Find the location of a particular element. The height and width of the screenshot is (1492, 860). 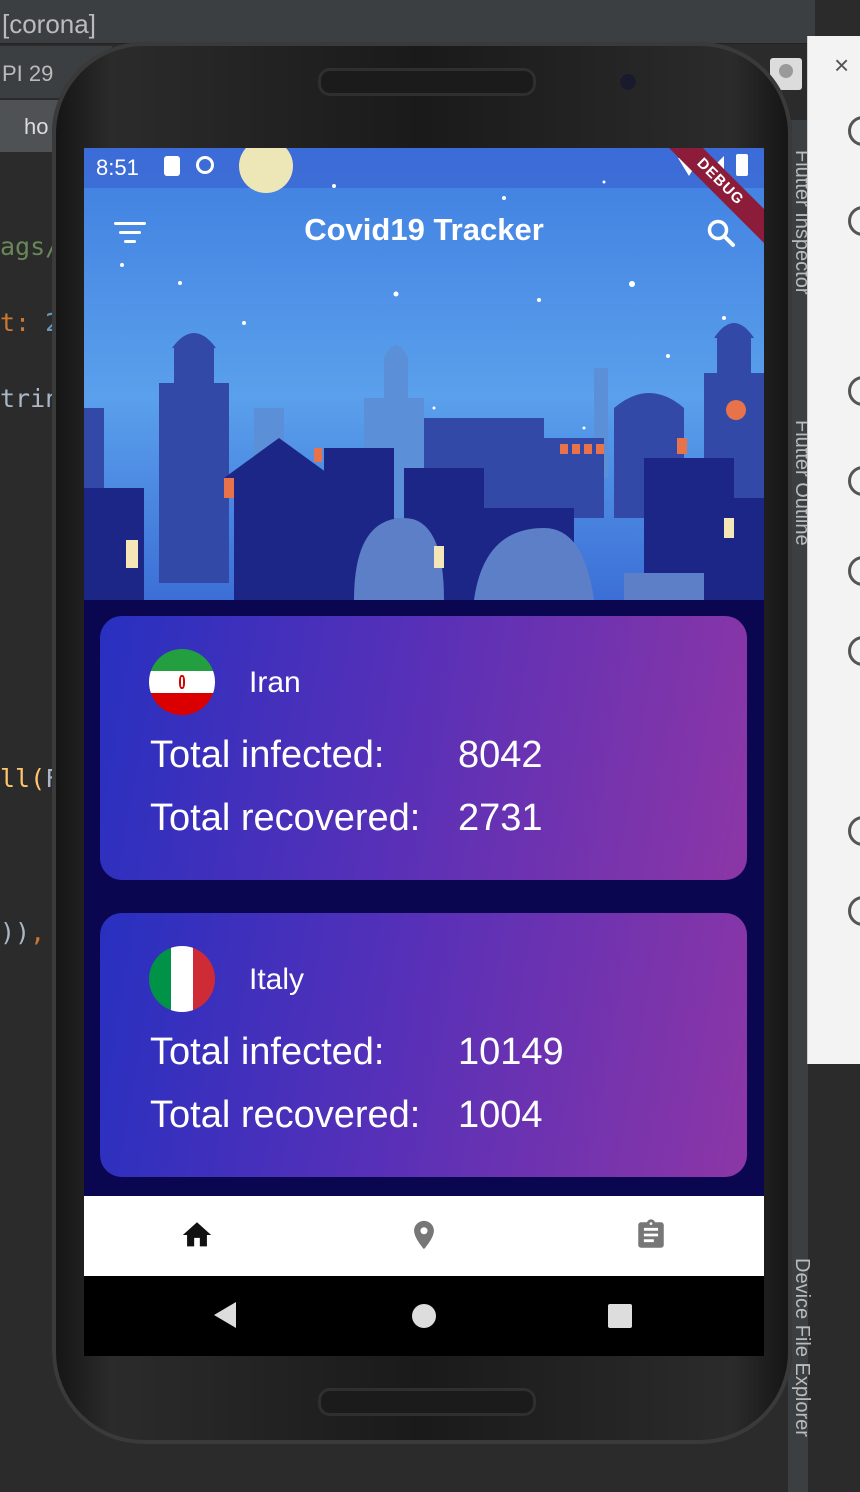

app-bar: Covid19 Tracker is located at coordinates (424, 233).